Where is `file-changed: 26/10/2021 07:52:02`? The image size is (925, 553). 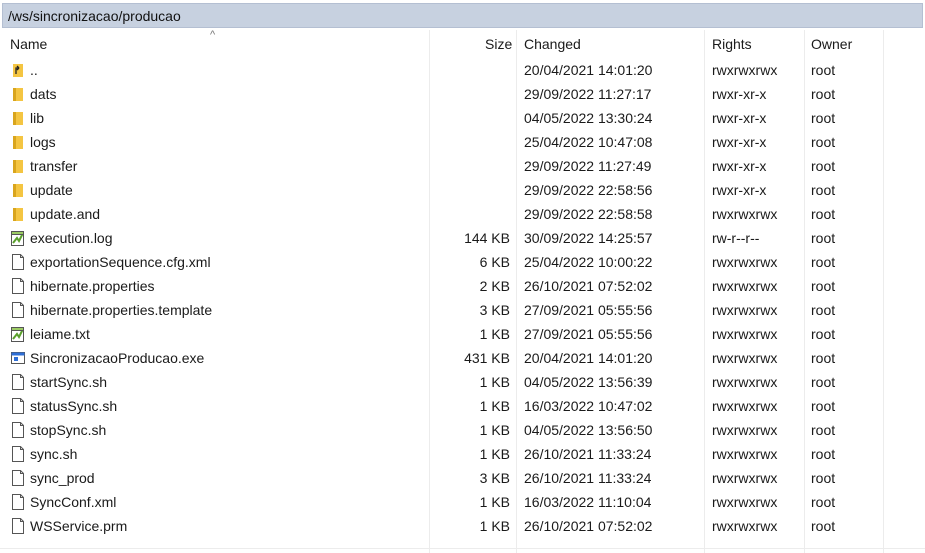
file-changed: 26/10/2021 07:52:02 is located at coordinates (588, 286).